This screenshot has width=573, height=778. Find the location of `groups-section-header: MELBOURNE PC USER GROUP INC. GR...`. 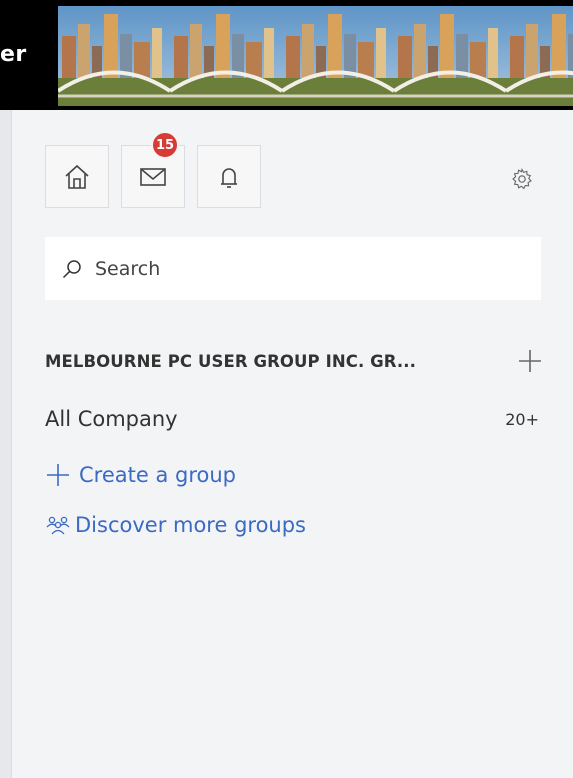

groups-section-header: MELBOURNE PC USER GROUP INC. GR... is located at coordinates (295, 361).